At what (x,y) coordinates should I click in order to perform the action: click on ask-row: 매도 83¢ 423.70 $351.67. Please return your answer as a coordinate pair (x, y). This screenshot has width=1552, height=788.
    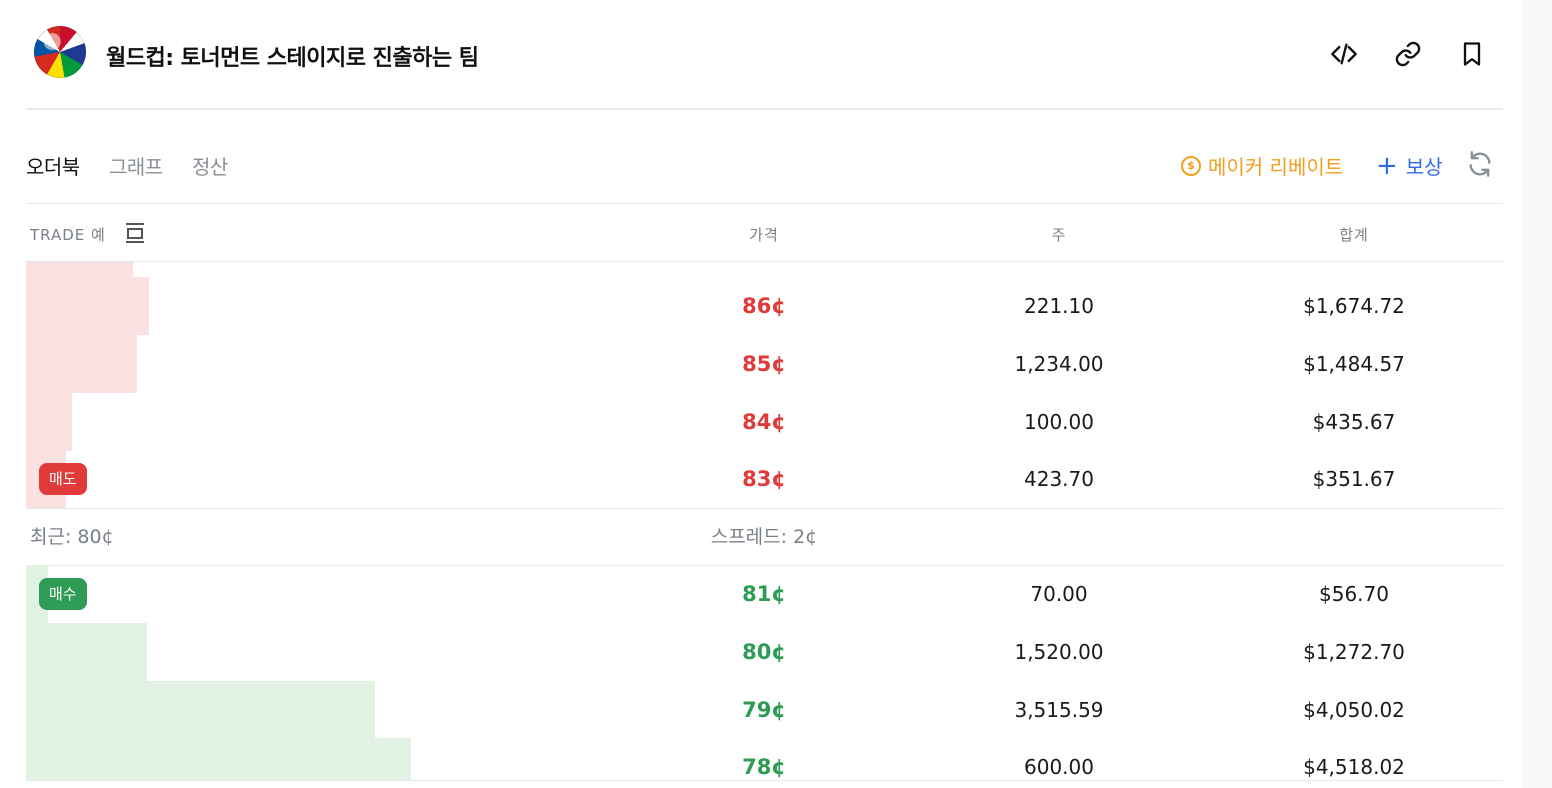
    Looking at the image, I should click on (764, 479).